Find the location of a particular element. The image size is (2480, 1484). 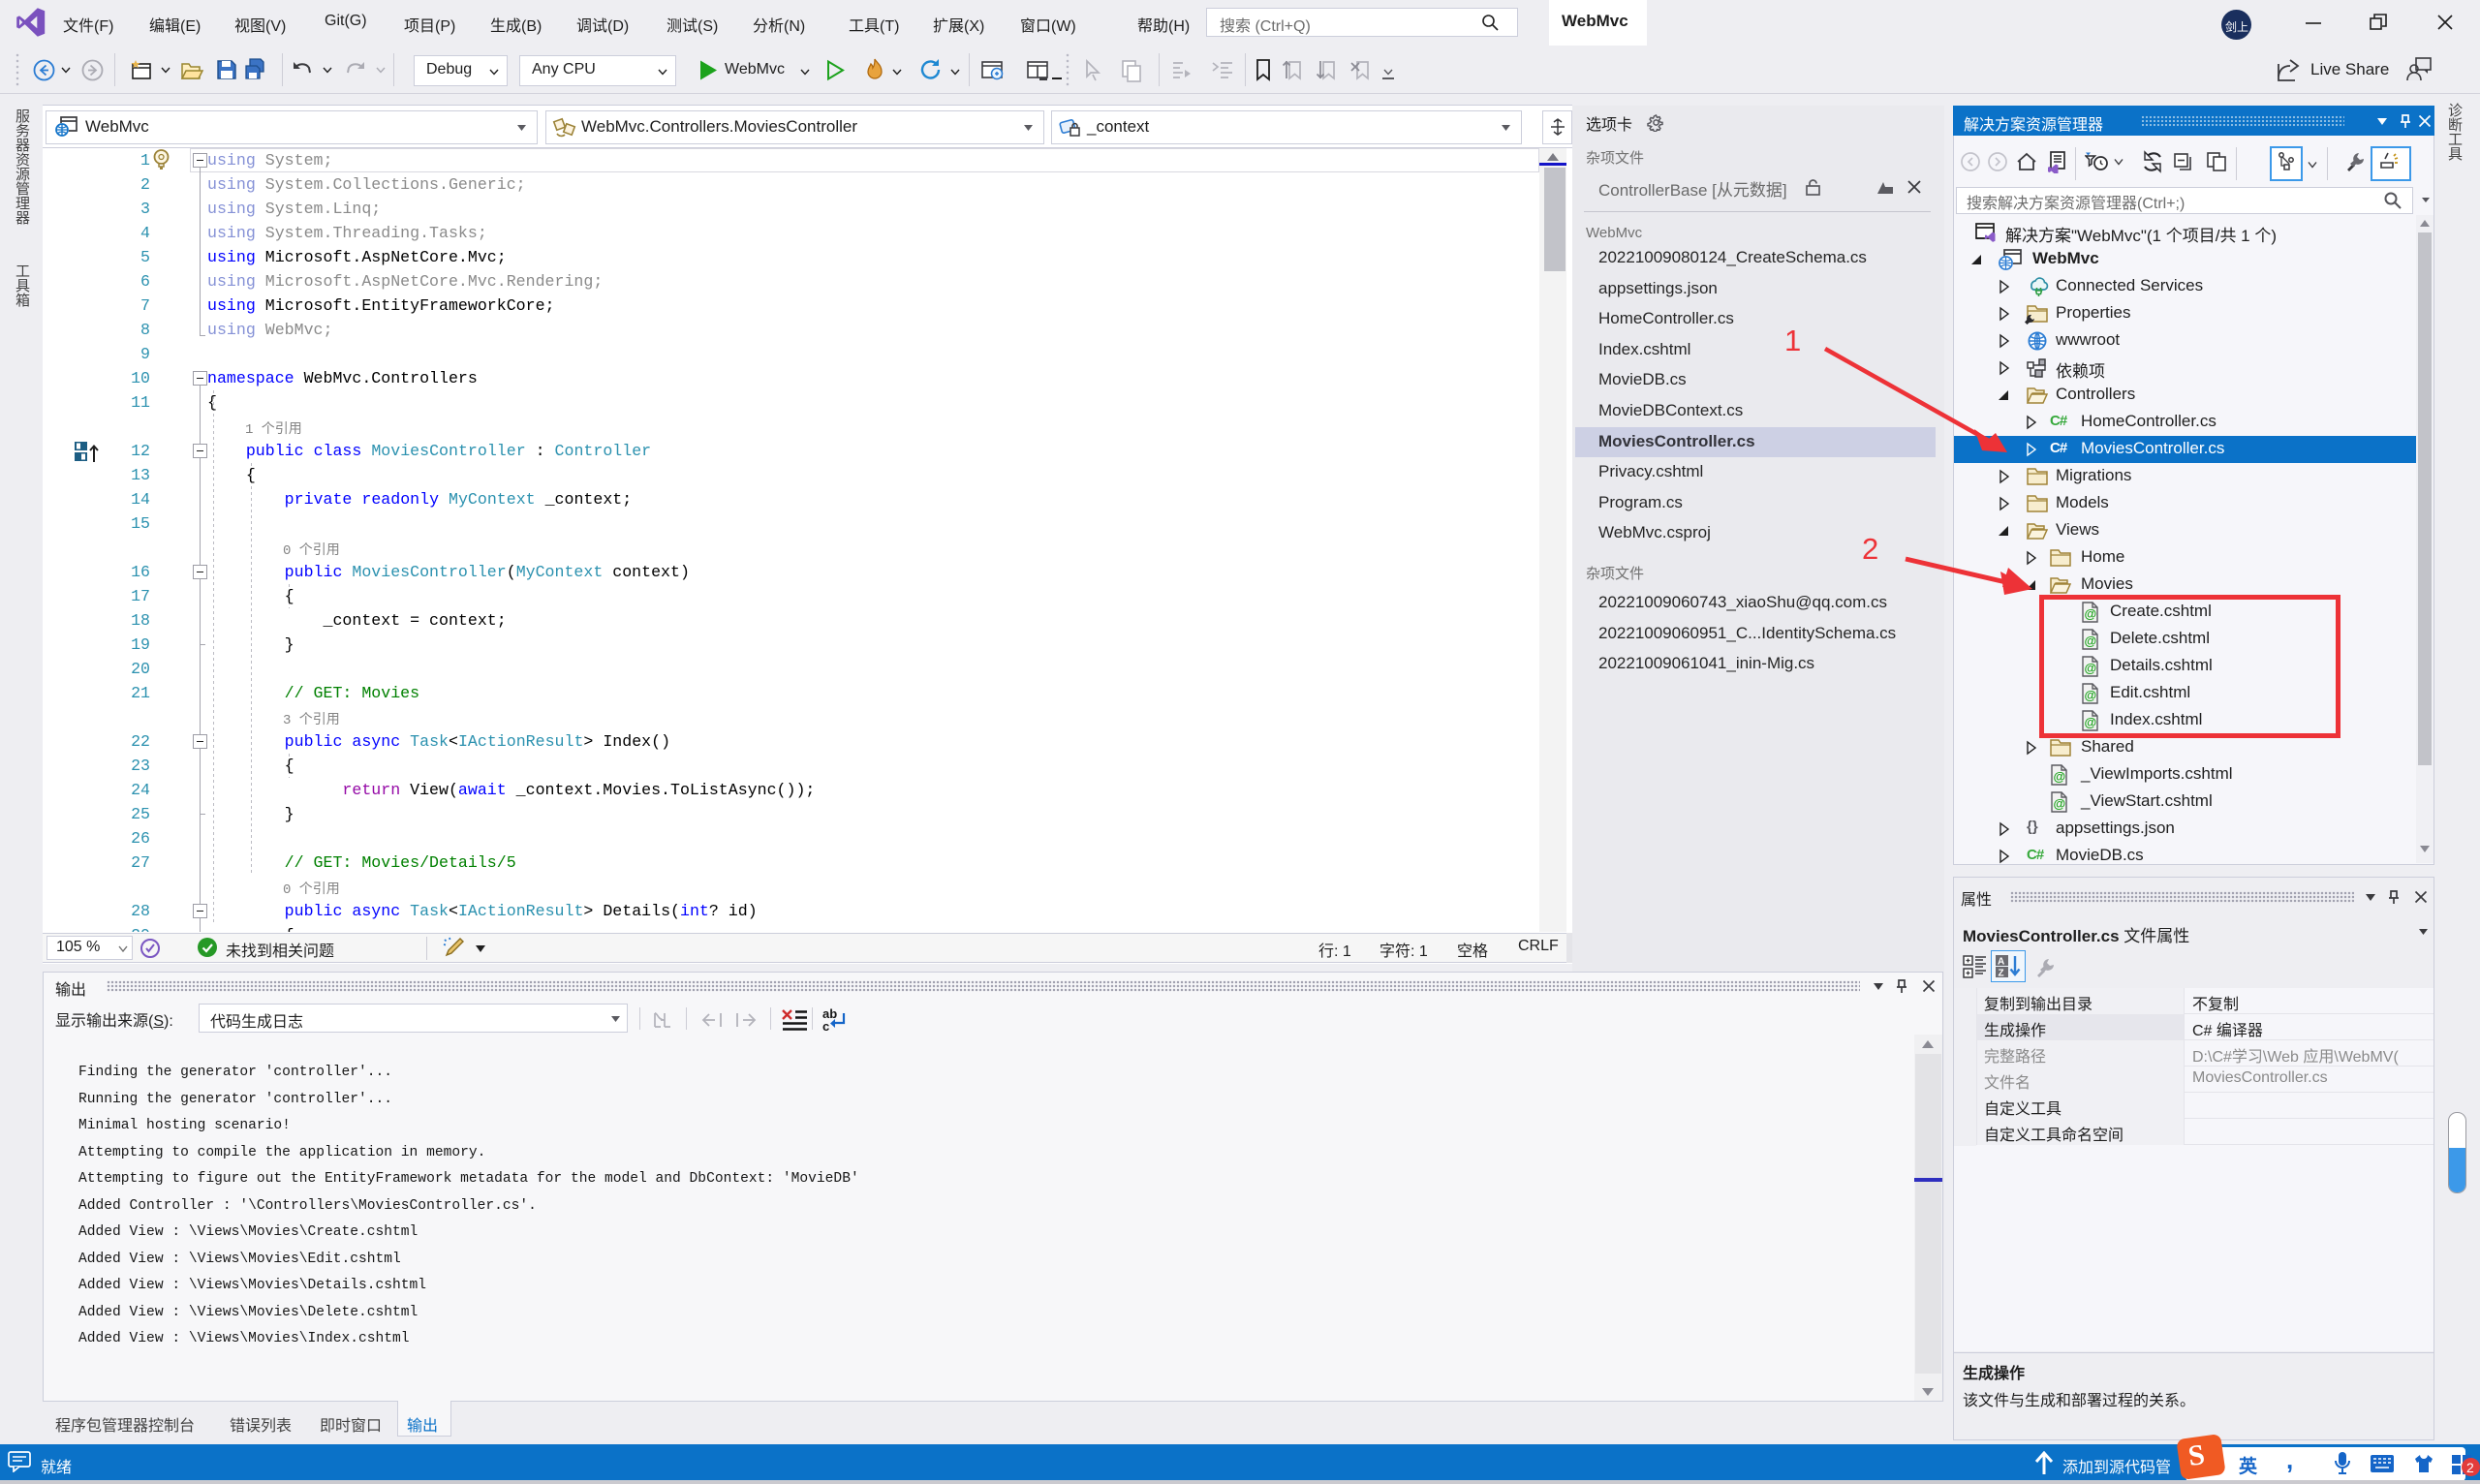

svg-text: c is located at coordinates (825, 1026).